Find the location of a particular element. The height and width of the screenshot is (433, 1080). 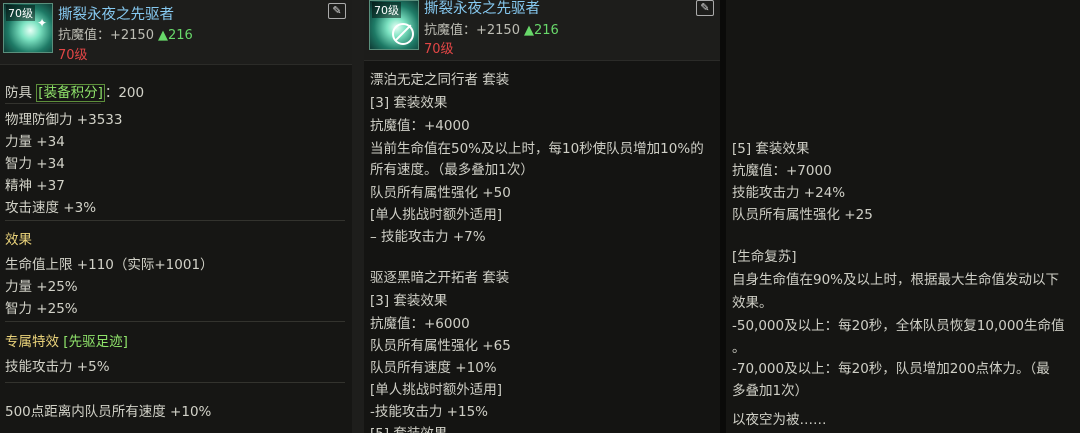

skill-description-line: 多叠加1次） is located at coordinates (770, 391).